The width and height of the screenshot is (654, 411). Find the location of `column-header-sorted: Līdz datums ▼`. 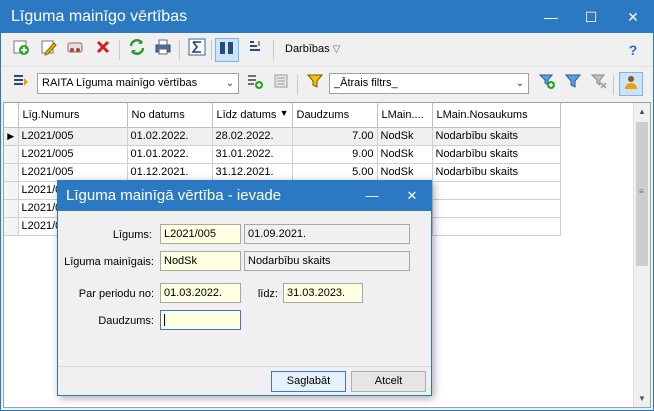

column-header-sorted: Līdz datums ▼ is located at coordinates (252, 115).